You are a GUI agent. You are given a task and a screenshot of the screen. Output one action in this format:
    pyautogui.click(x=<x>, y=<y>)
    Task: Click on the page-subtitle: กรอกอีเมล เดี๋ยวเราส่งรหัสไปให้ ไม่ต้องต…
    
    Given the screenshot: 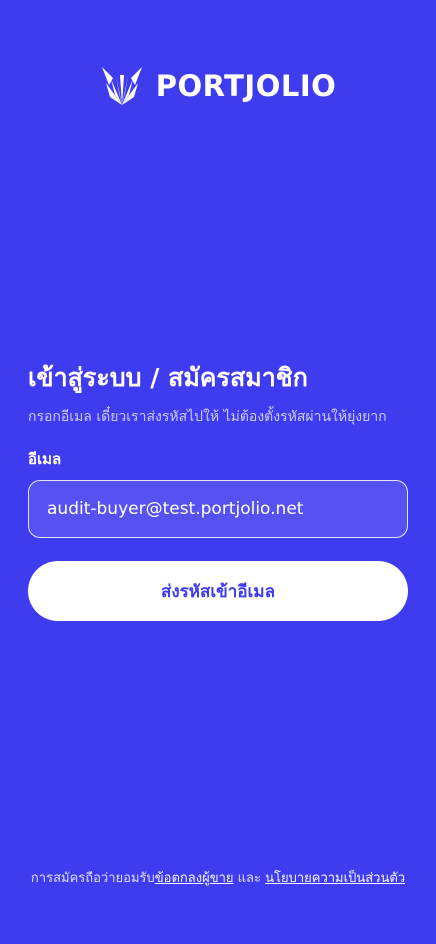 What is the action you would take?
    pyautogui.click(x=207, y=417)
    